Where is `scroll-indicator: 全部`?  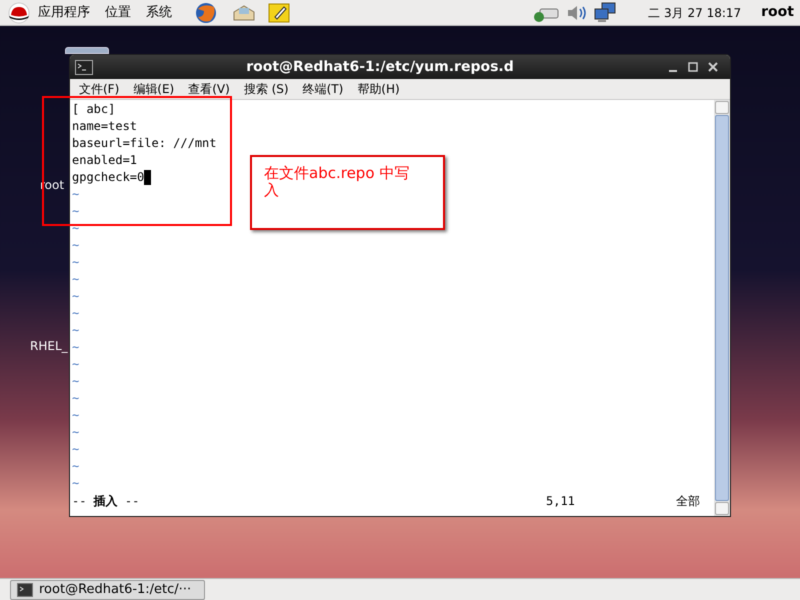
scroll-indicator: 全部 is located at coordinates (688, 501).